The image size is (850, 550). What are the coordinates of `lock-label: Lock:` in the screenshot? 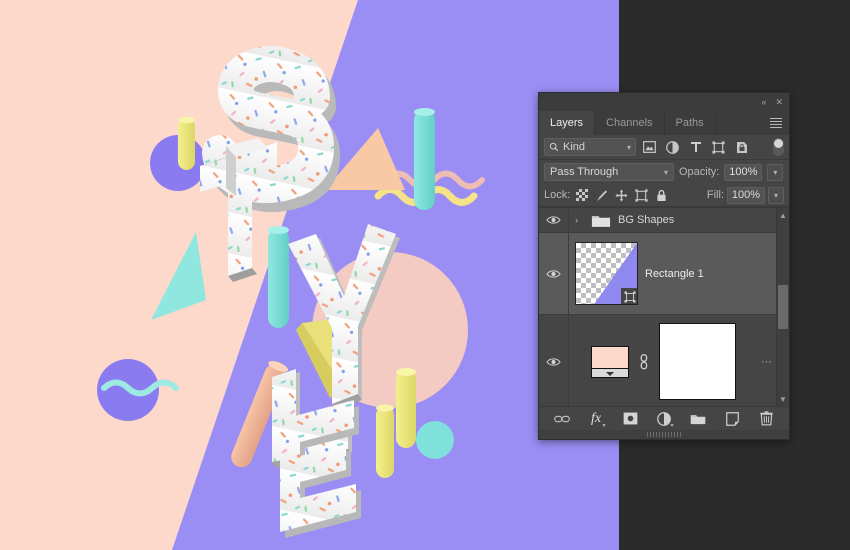 It's located at (557, 195).